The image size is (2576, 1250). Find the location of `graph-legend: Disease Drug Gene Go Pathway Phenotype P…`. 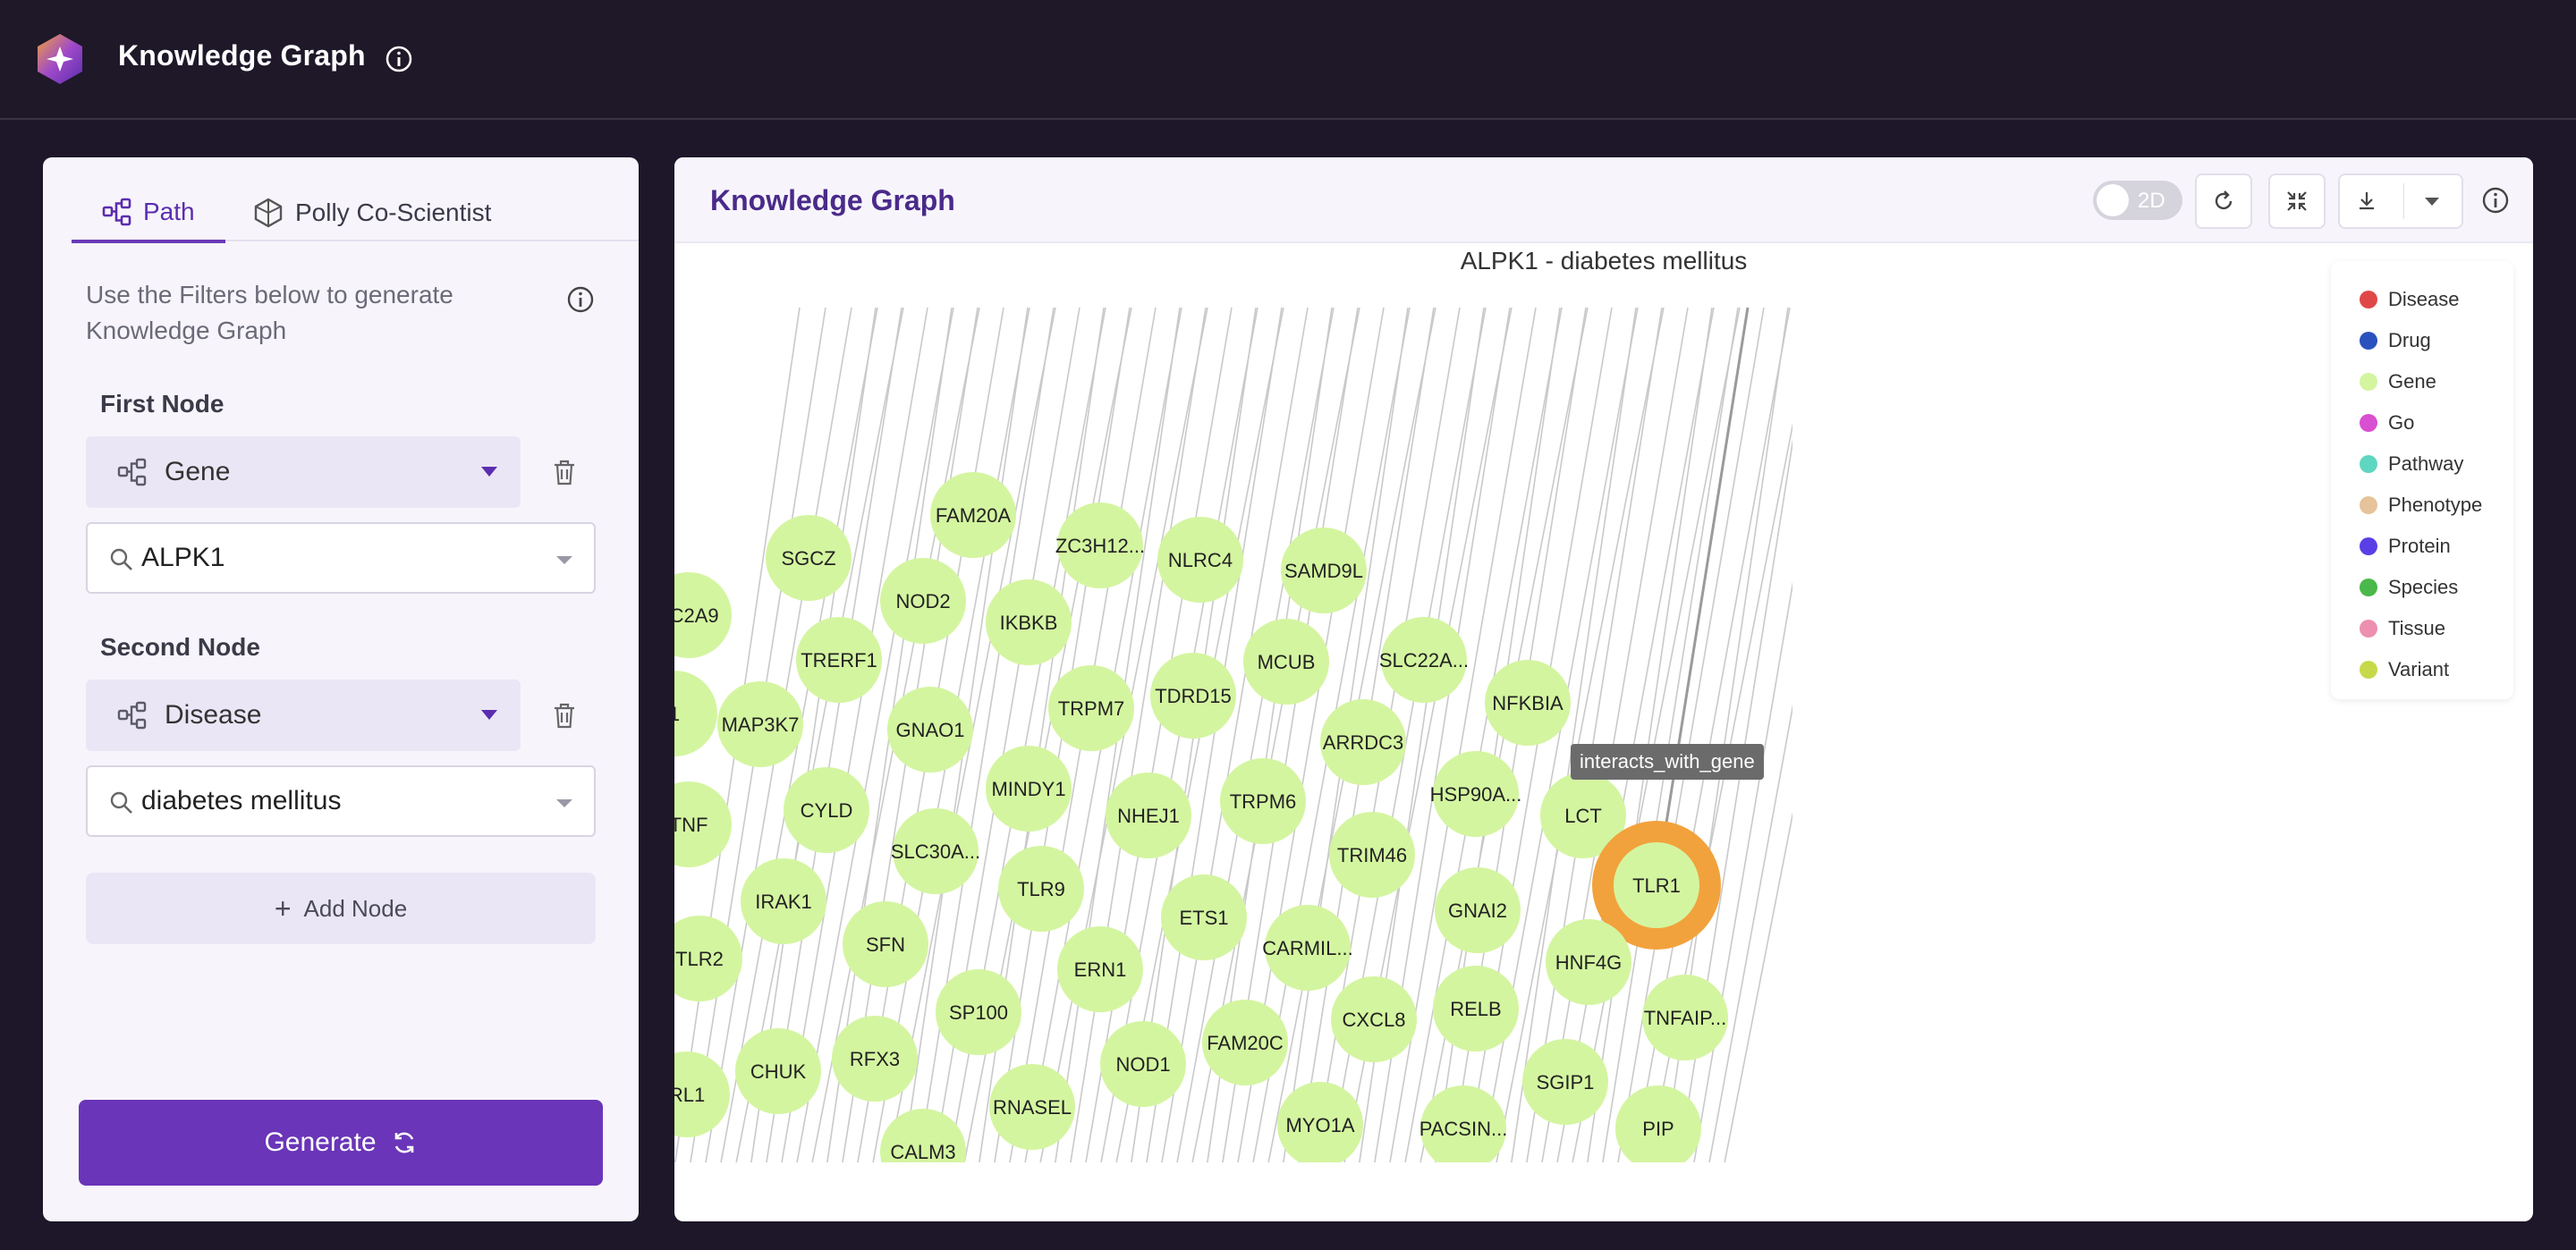

graph-legend: Disease Drug Gene Go Pathway Phenotype P… is located at coordinates (2422, 480).